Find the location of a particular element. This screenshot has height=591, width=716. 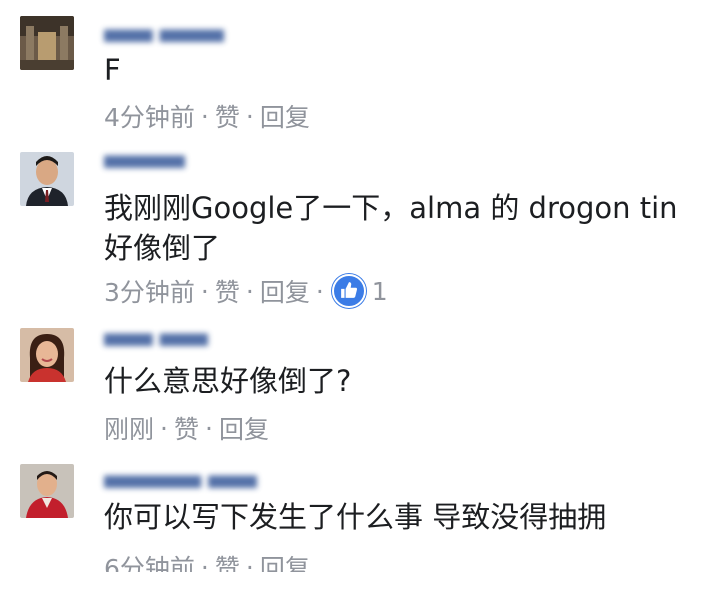

commenter-name: ▆▆▆▆▆▆ ▆▆▆ is located at coordinates (180, 479).